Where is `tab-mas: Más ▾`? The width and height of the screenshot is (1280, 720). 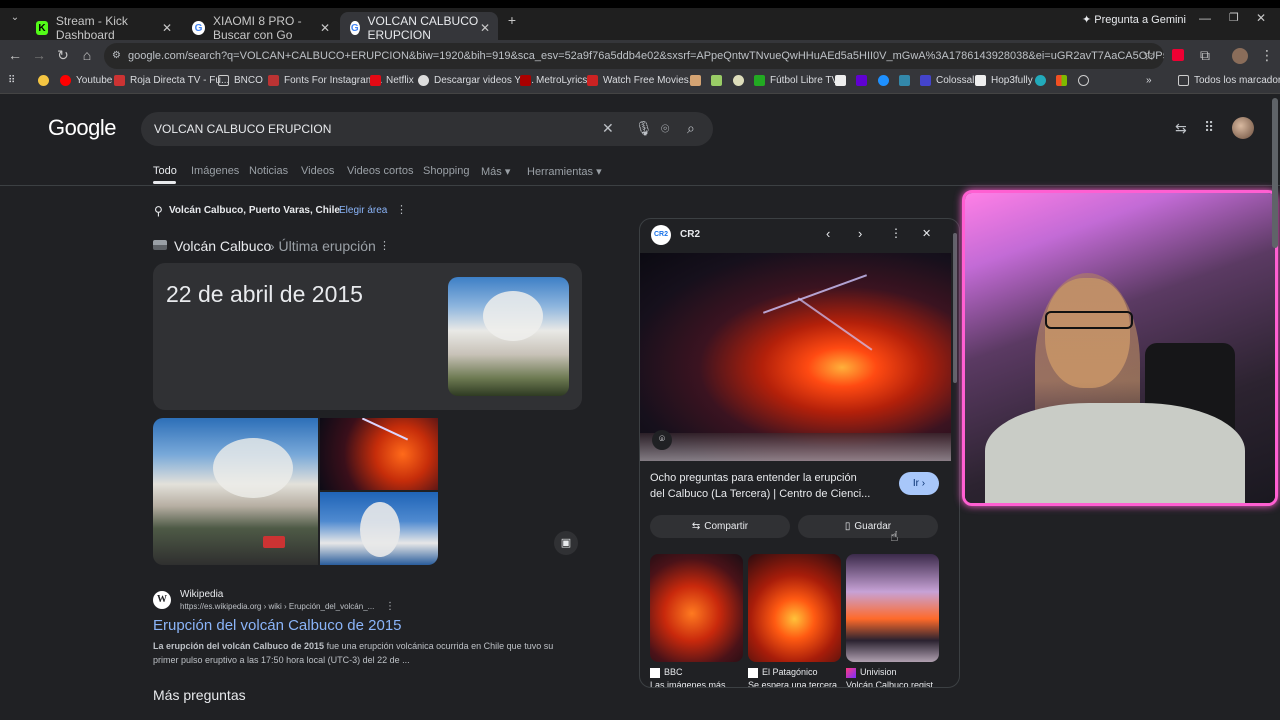 tab-mas: Más ▾ is located at coordinates (495, 171).